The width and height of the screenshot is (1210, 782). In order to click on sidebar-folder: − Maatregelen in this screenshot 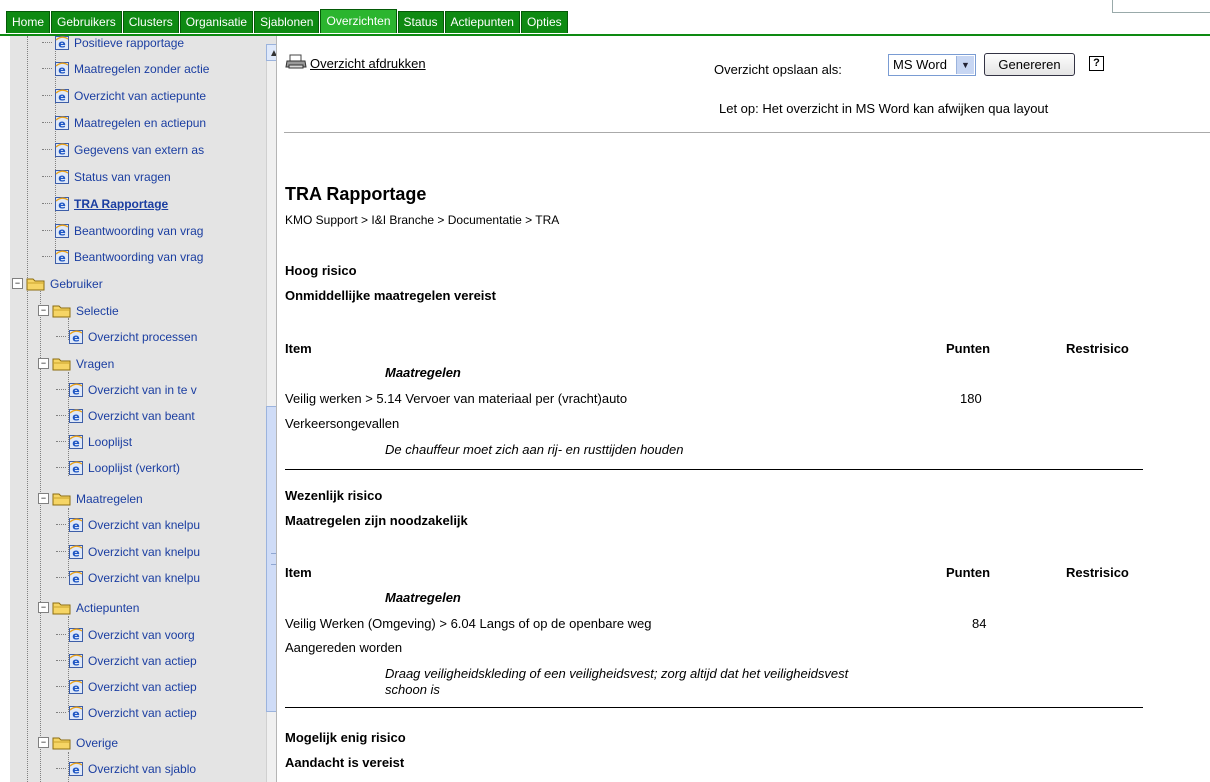, I will do `click(90, 498)`.